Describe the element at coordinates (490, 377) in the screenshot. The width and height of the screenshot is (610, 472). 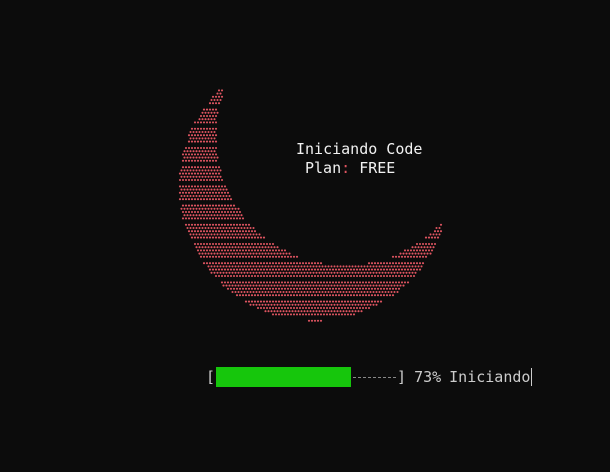
I see `progress-status: Iniciando` at that location.